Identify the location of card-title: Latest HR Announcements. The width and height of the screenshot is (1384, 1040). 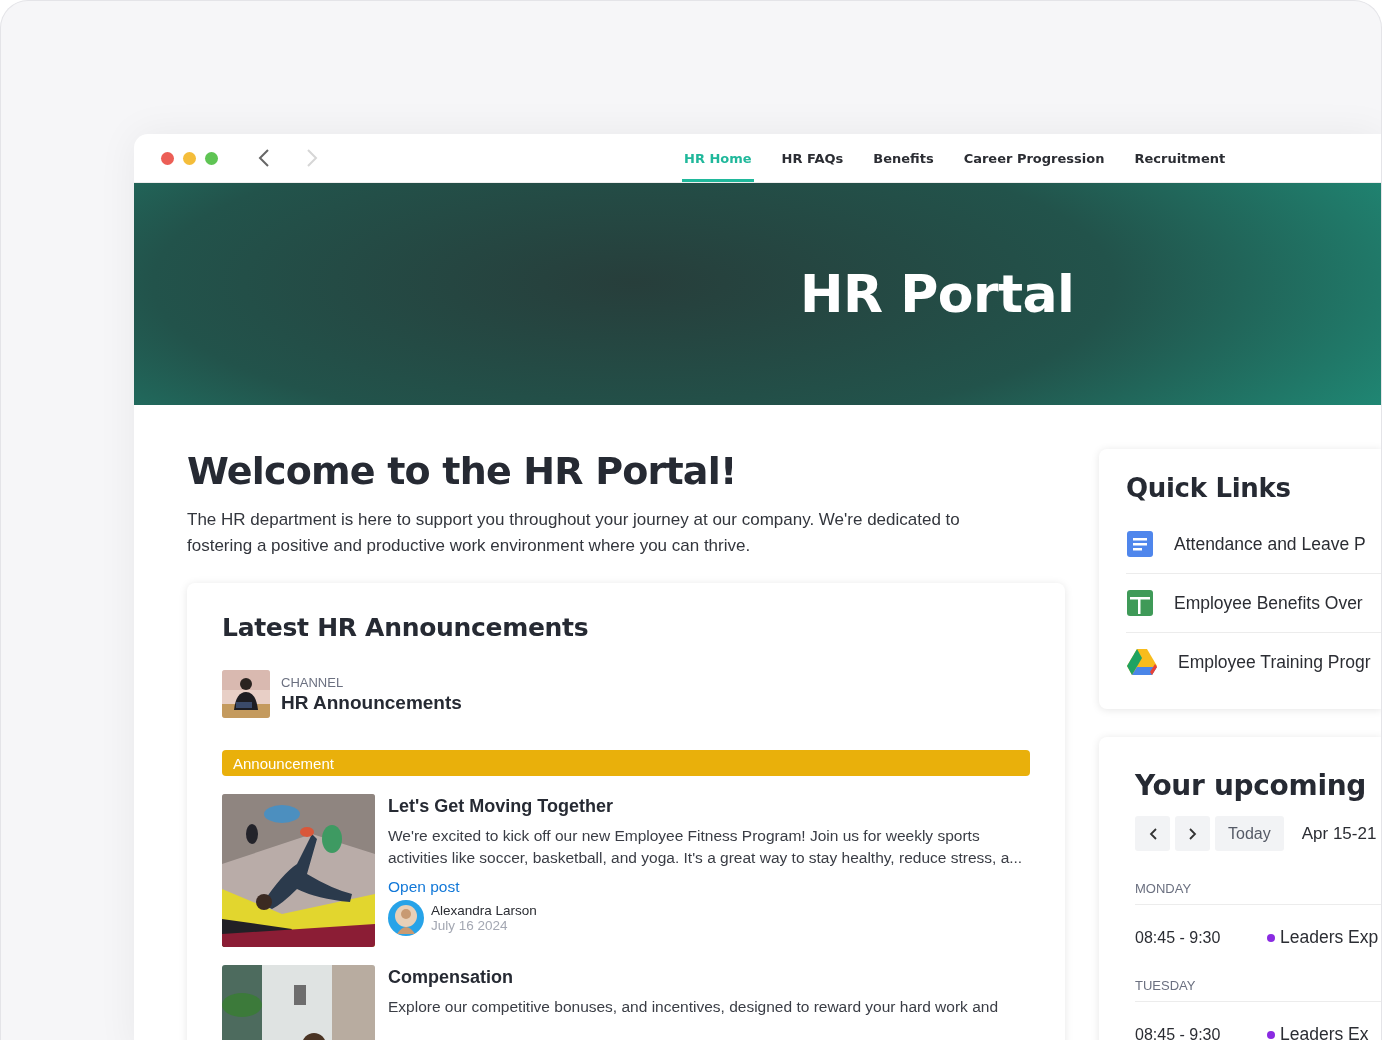
(406, 627).